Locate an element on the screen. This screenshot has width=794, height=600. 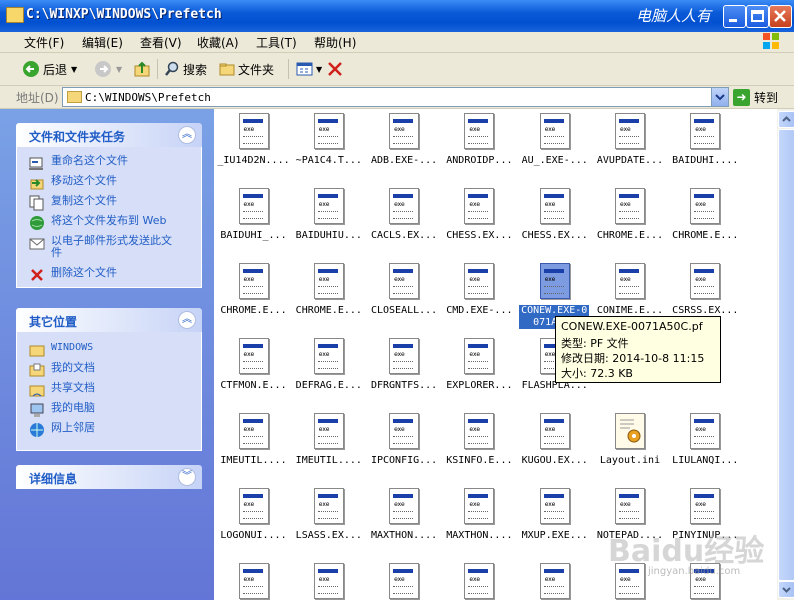
delete-button is located at coordinates (335, 69).